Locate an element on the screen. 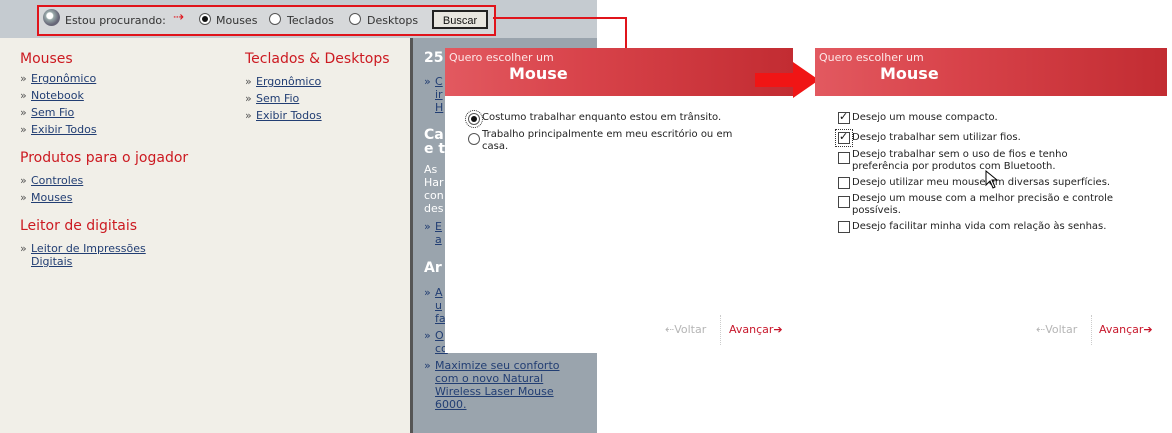  checkbox-compacto is located at coordinates (844, 117).